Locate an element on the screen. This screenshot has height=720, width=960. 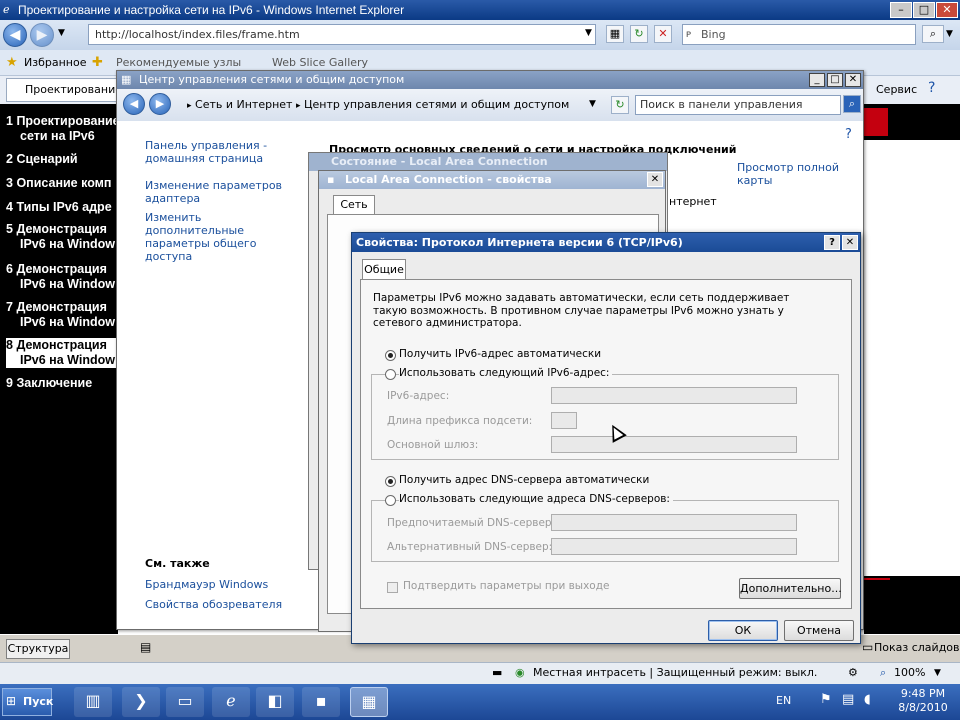
search-icon: ⌕ is located at coordinates (933, 34).